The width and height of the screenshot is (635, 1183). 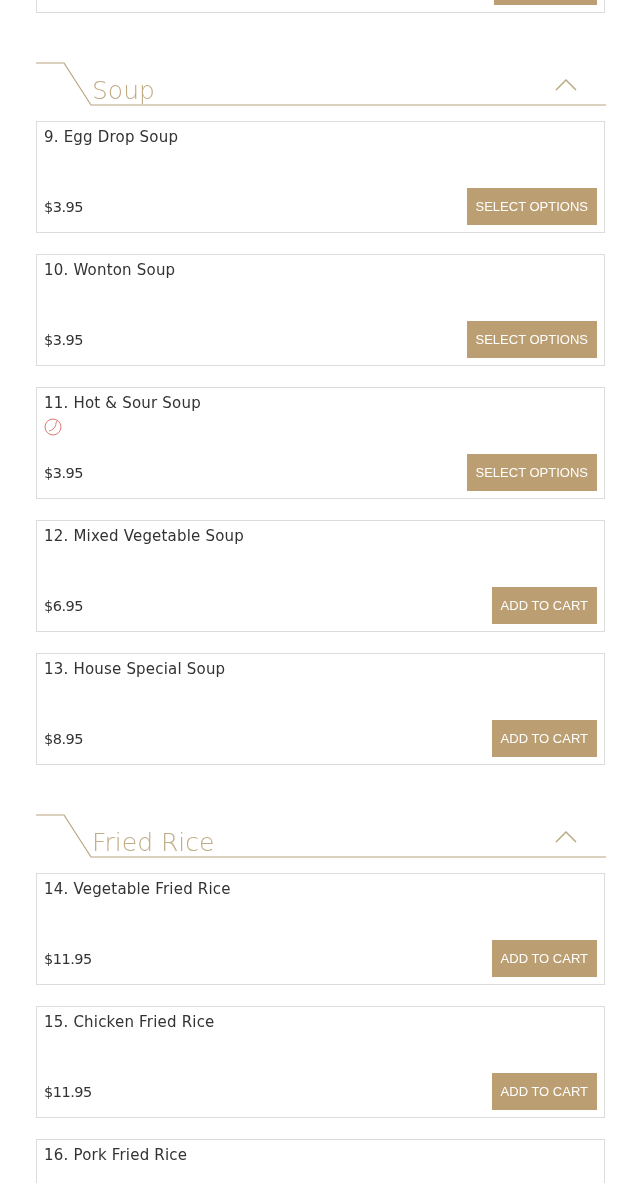 I want to click on item-name: 11. Hot & Sour Soup, so click(x=122, y=403).